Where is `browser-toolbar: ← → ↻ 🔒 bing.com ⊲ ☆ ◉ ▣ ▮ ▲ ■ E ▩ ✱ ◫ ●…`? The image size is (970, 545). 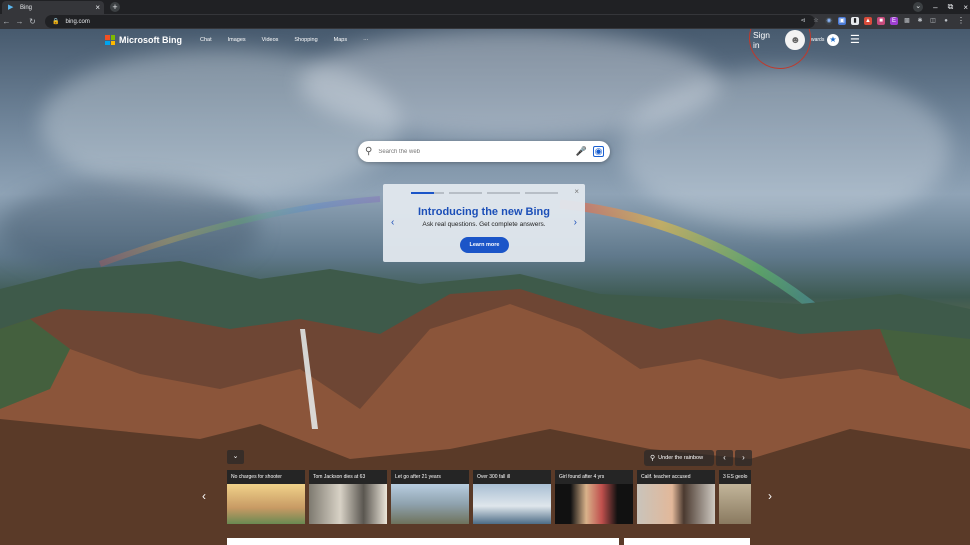
browser-toolbar: ← → ↻ 🔒 bing.com ⊲ ☆ ◉ ▣ ▮ ▲ ■ E ▩ ✱ ◫ ●… is located at coordinates (485, 21).